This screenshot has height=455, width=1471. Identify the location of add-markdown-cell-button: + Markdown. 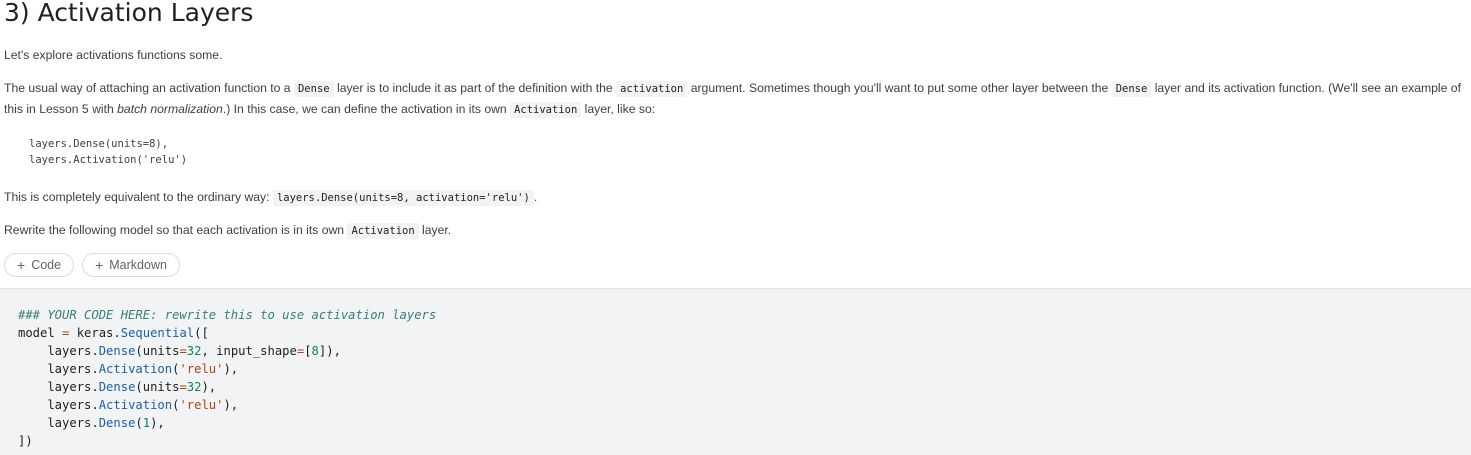
(131, 265).